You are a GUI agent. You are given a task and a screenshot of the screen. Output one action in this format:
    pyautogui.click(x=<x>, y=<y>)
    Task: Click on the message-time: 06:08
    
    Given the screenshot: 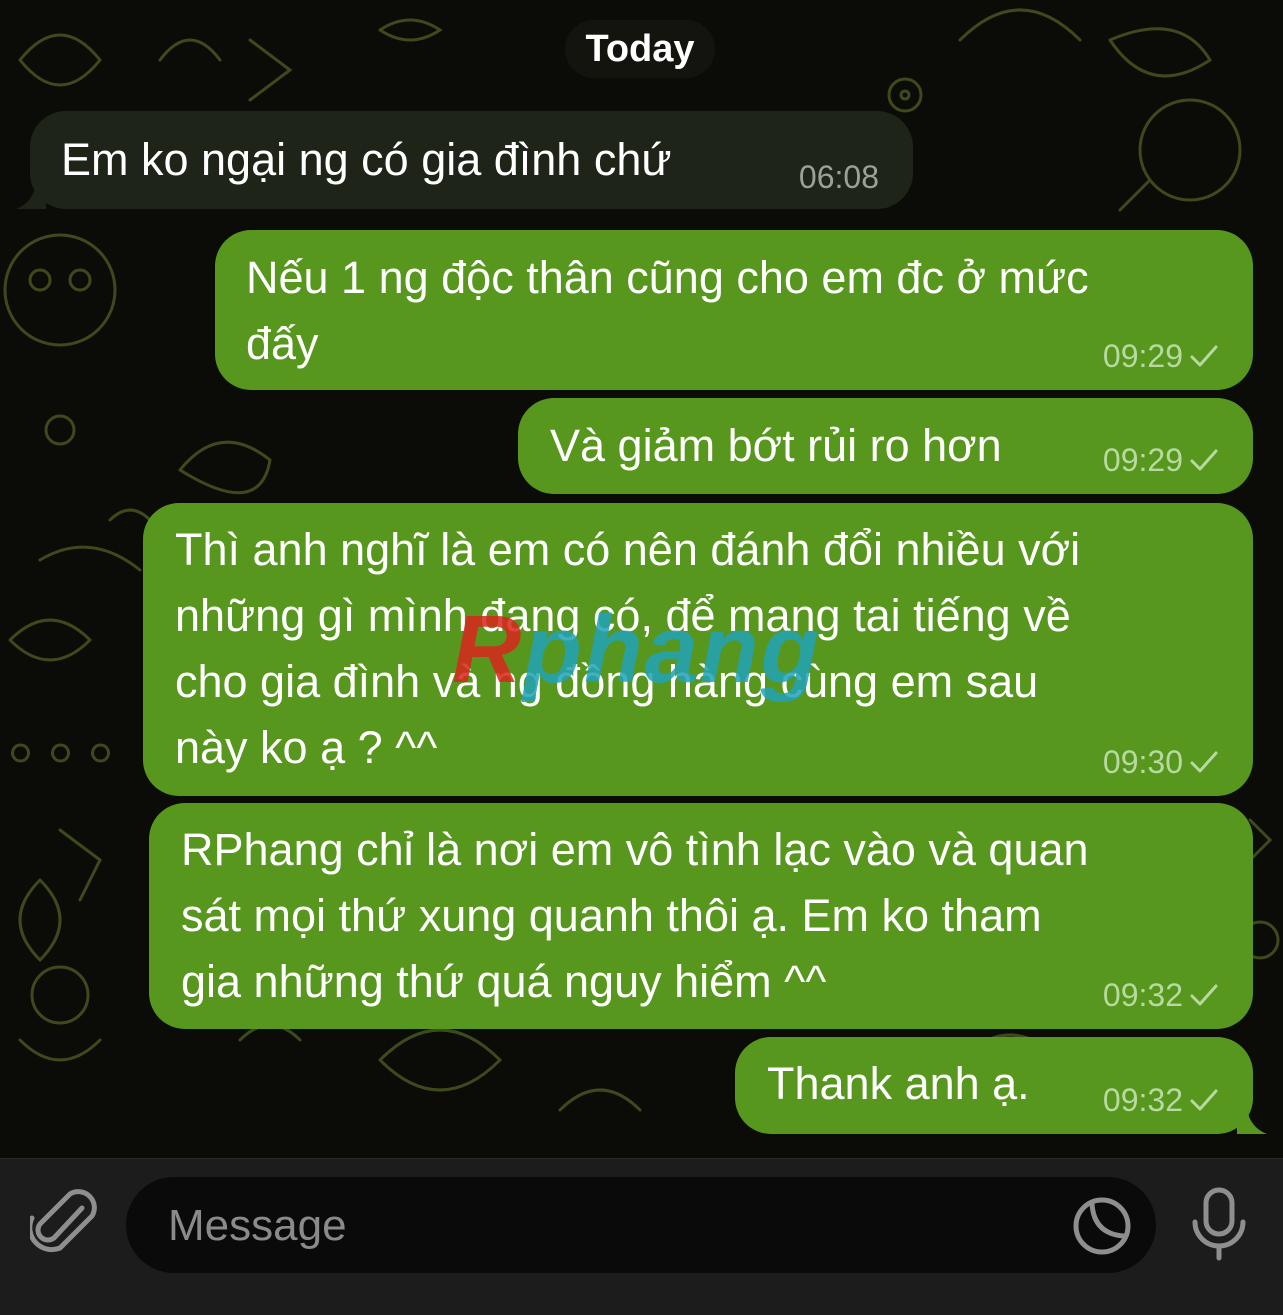 What is the action you would take?
    pyautogui.click(x=838, y=177)
    